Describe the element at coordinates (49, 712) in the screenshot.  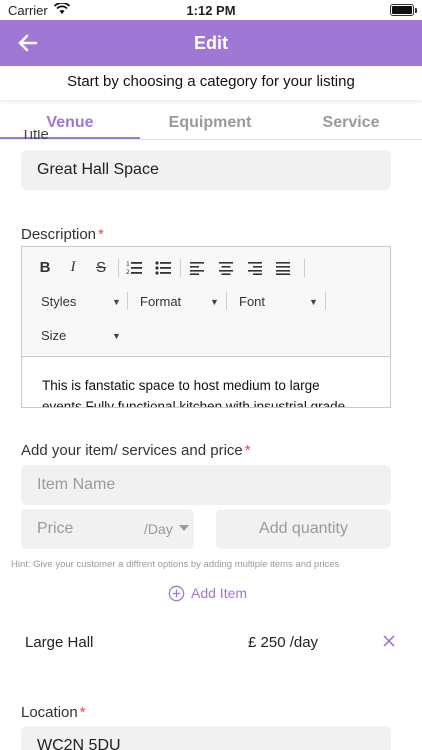
I see `location-label-text: Location` at that location.